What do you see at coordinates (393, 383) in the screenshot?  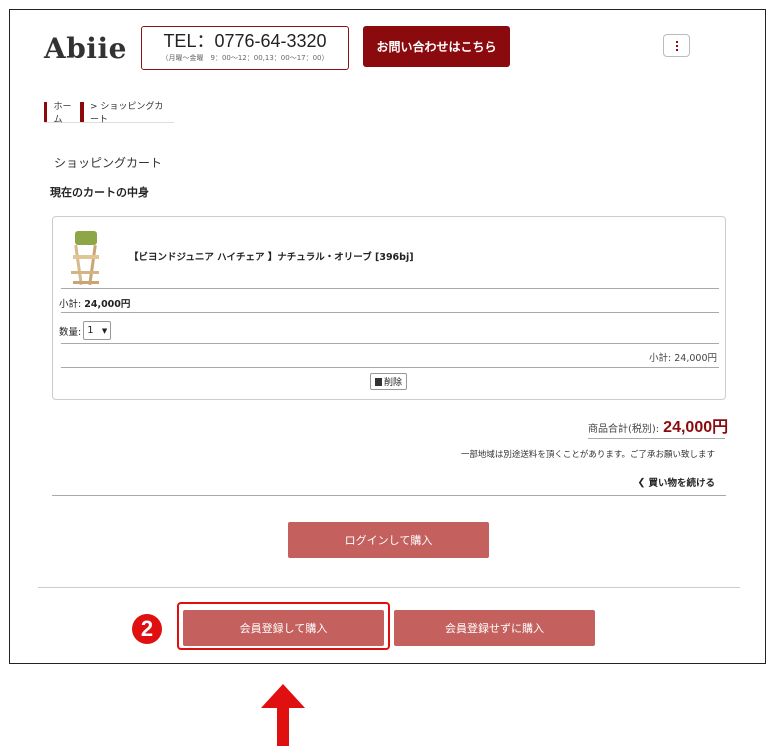 I see `delete-label: 削除` at bounding box center [393, 383].